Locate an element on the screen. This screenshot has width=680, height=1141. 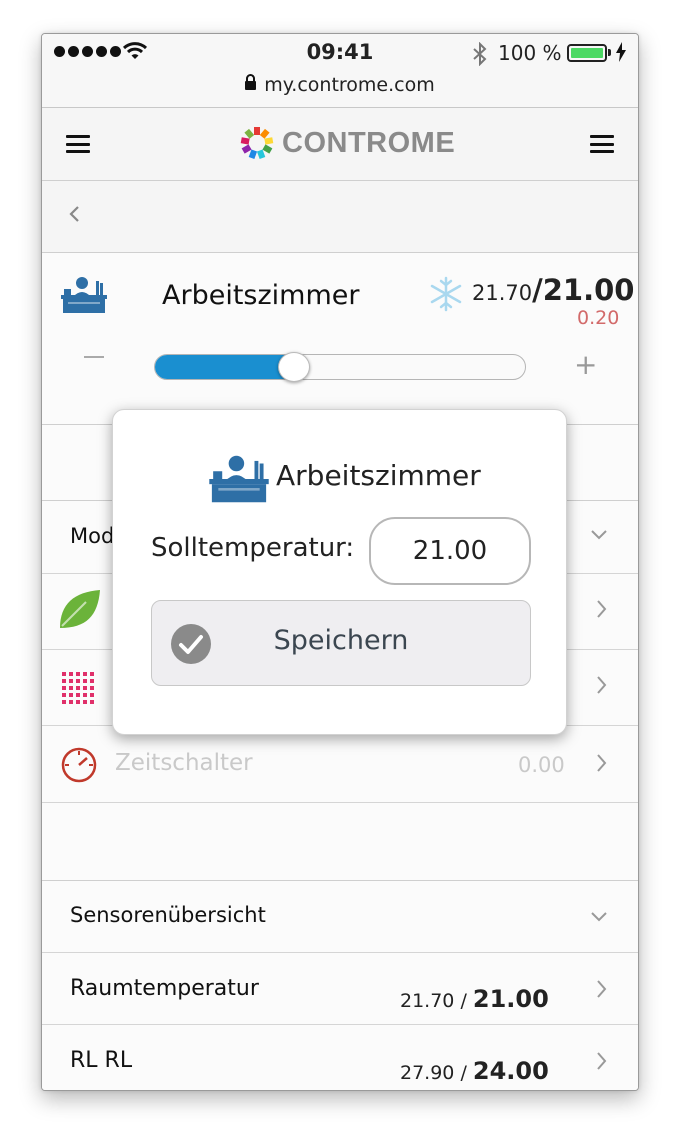
bluetooth-icon is located at coordinates (480, 54).